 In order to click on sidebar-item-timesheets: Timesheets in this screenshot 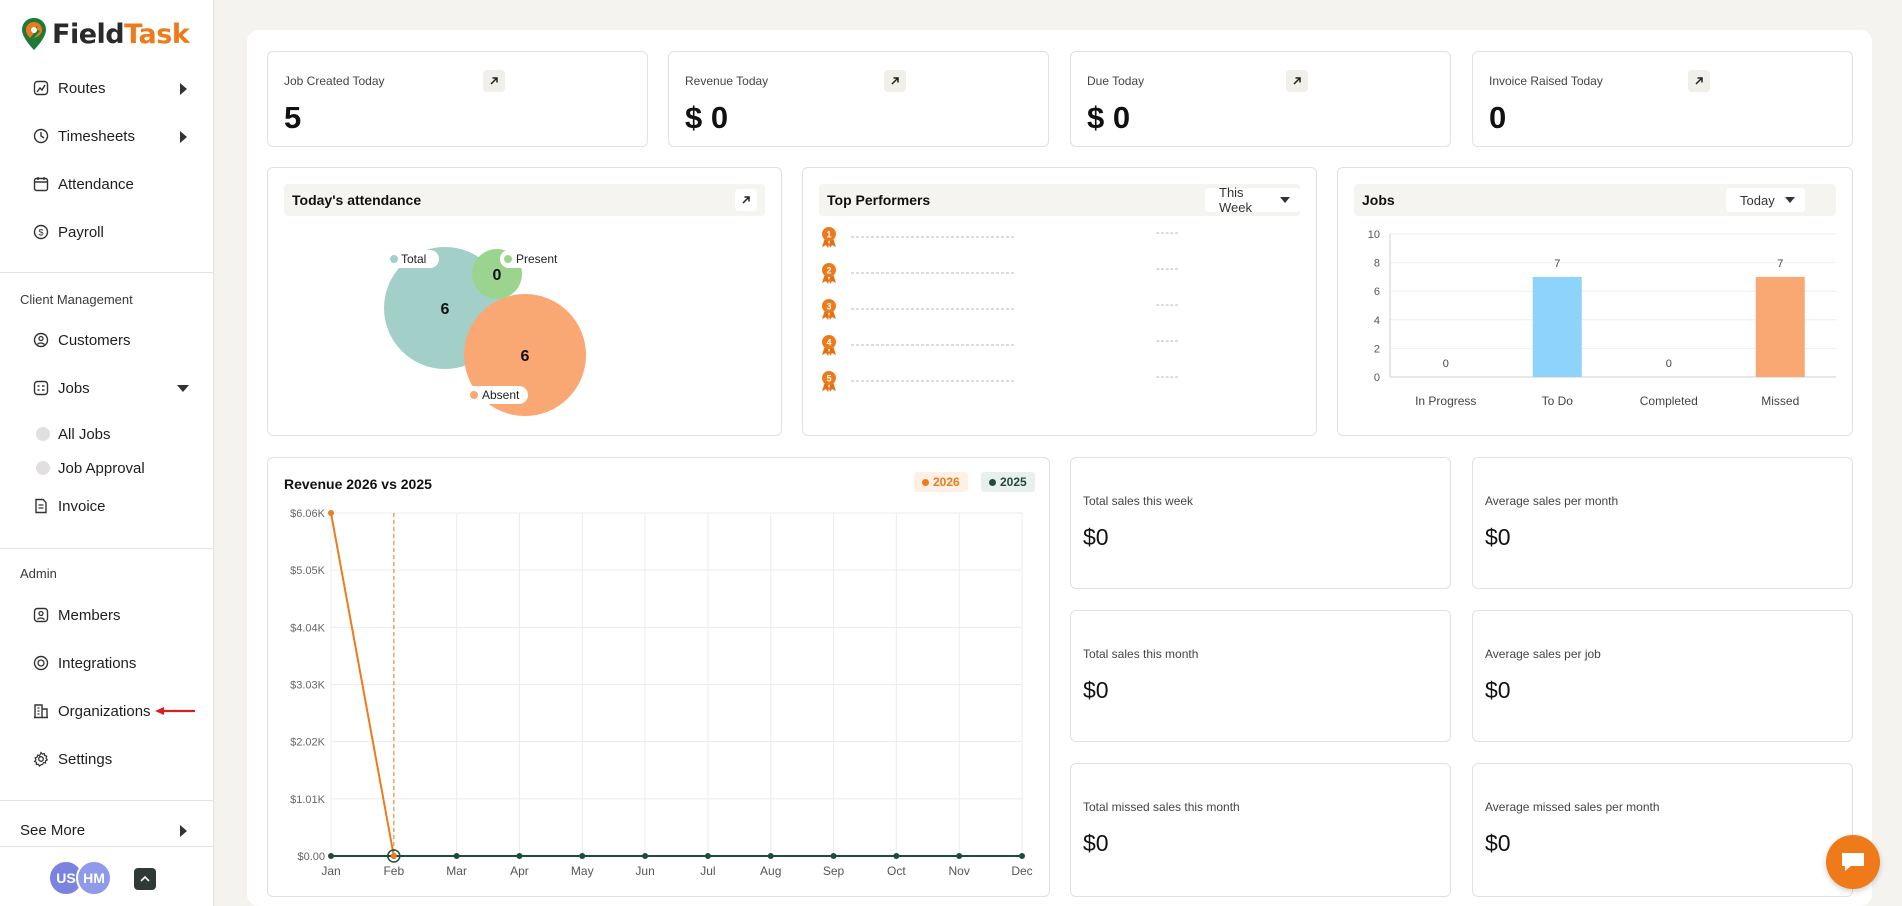, I will do `click(106, 136)`.